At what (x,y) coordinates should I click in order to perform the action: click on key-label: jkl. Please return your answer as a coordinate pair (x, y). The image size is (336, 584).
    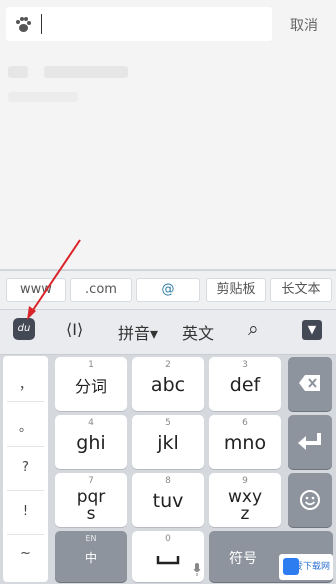
    Looking at the image, I should click on (168, 443).